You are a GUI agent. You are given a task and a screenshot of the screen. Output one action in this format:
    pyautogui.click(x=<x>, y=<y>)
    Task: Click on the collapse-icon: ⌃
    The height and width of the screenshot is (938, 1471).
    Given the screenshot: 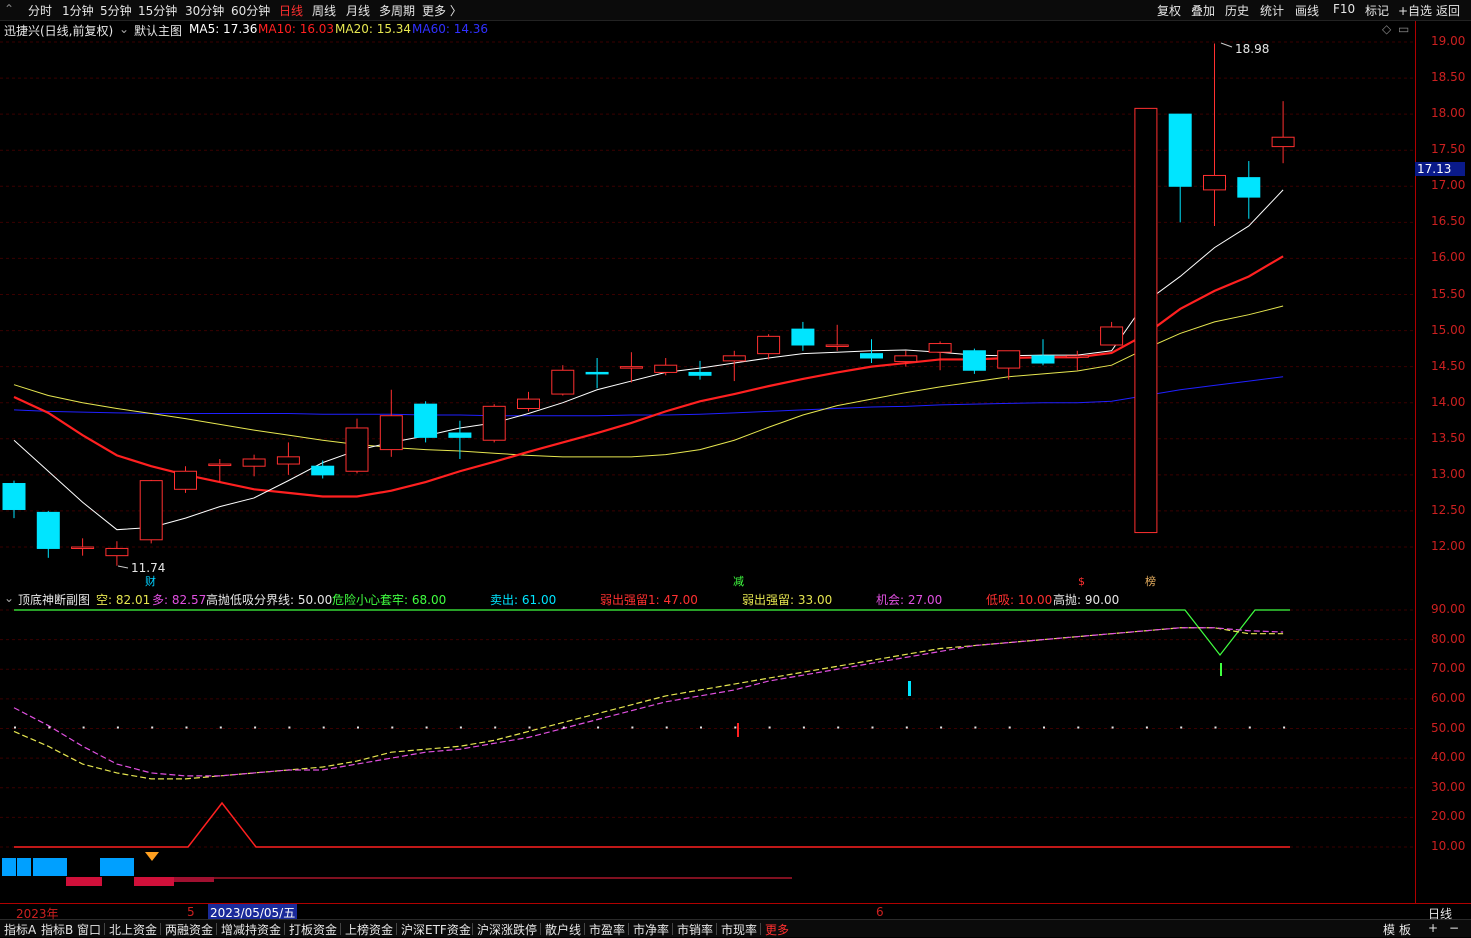 What is the action you would take?
    pyautogui.click(x=9, y=9)
    